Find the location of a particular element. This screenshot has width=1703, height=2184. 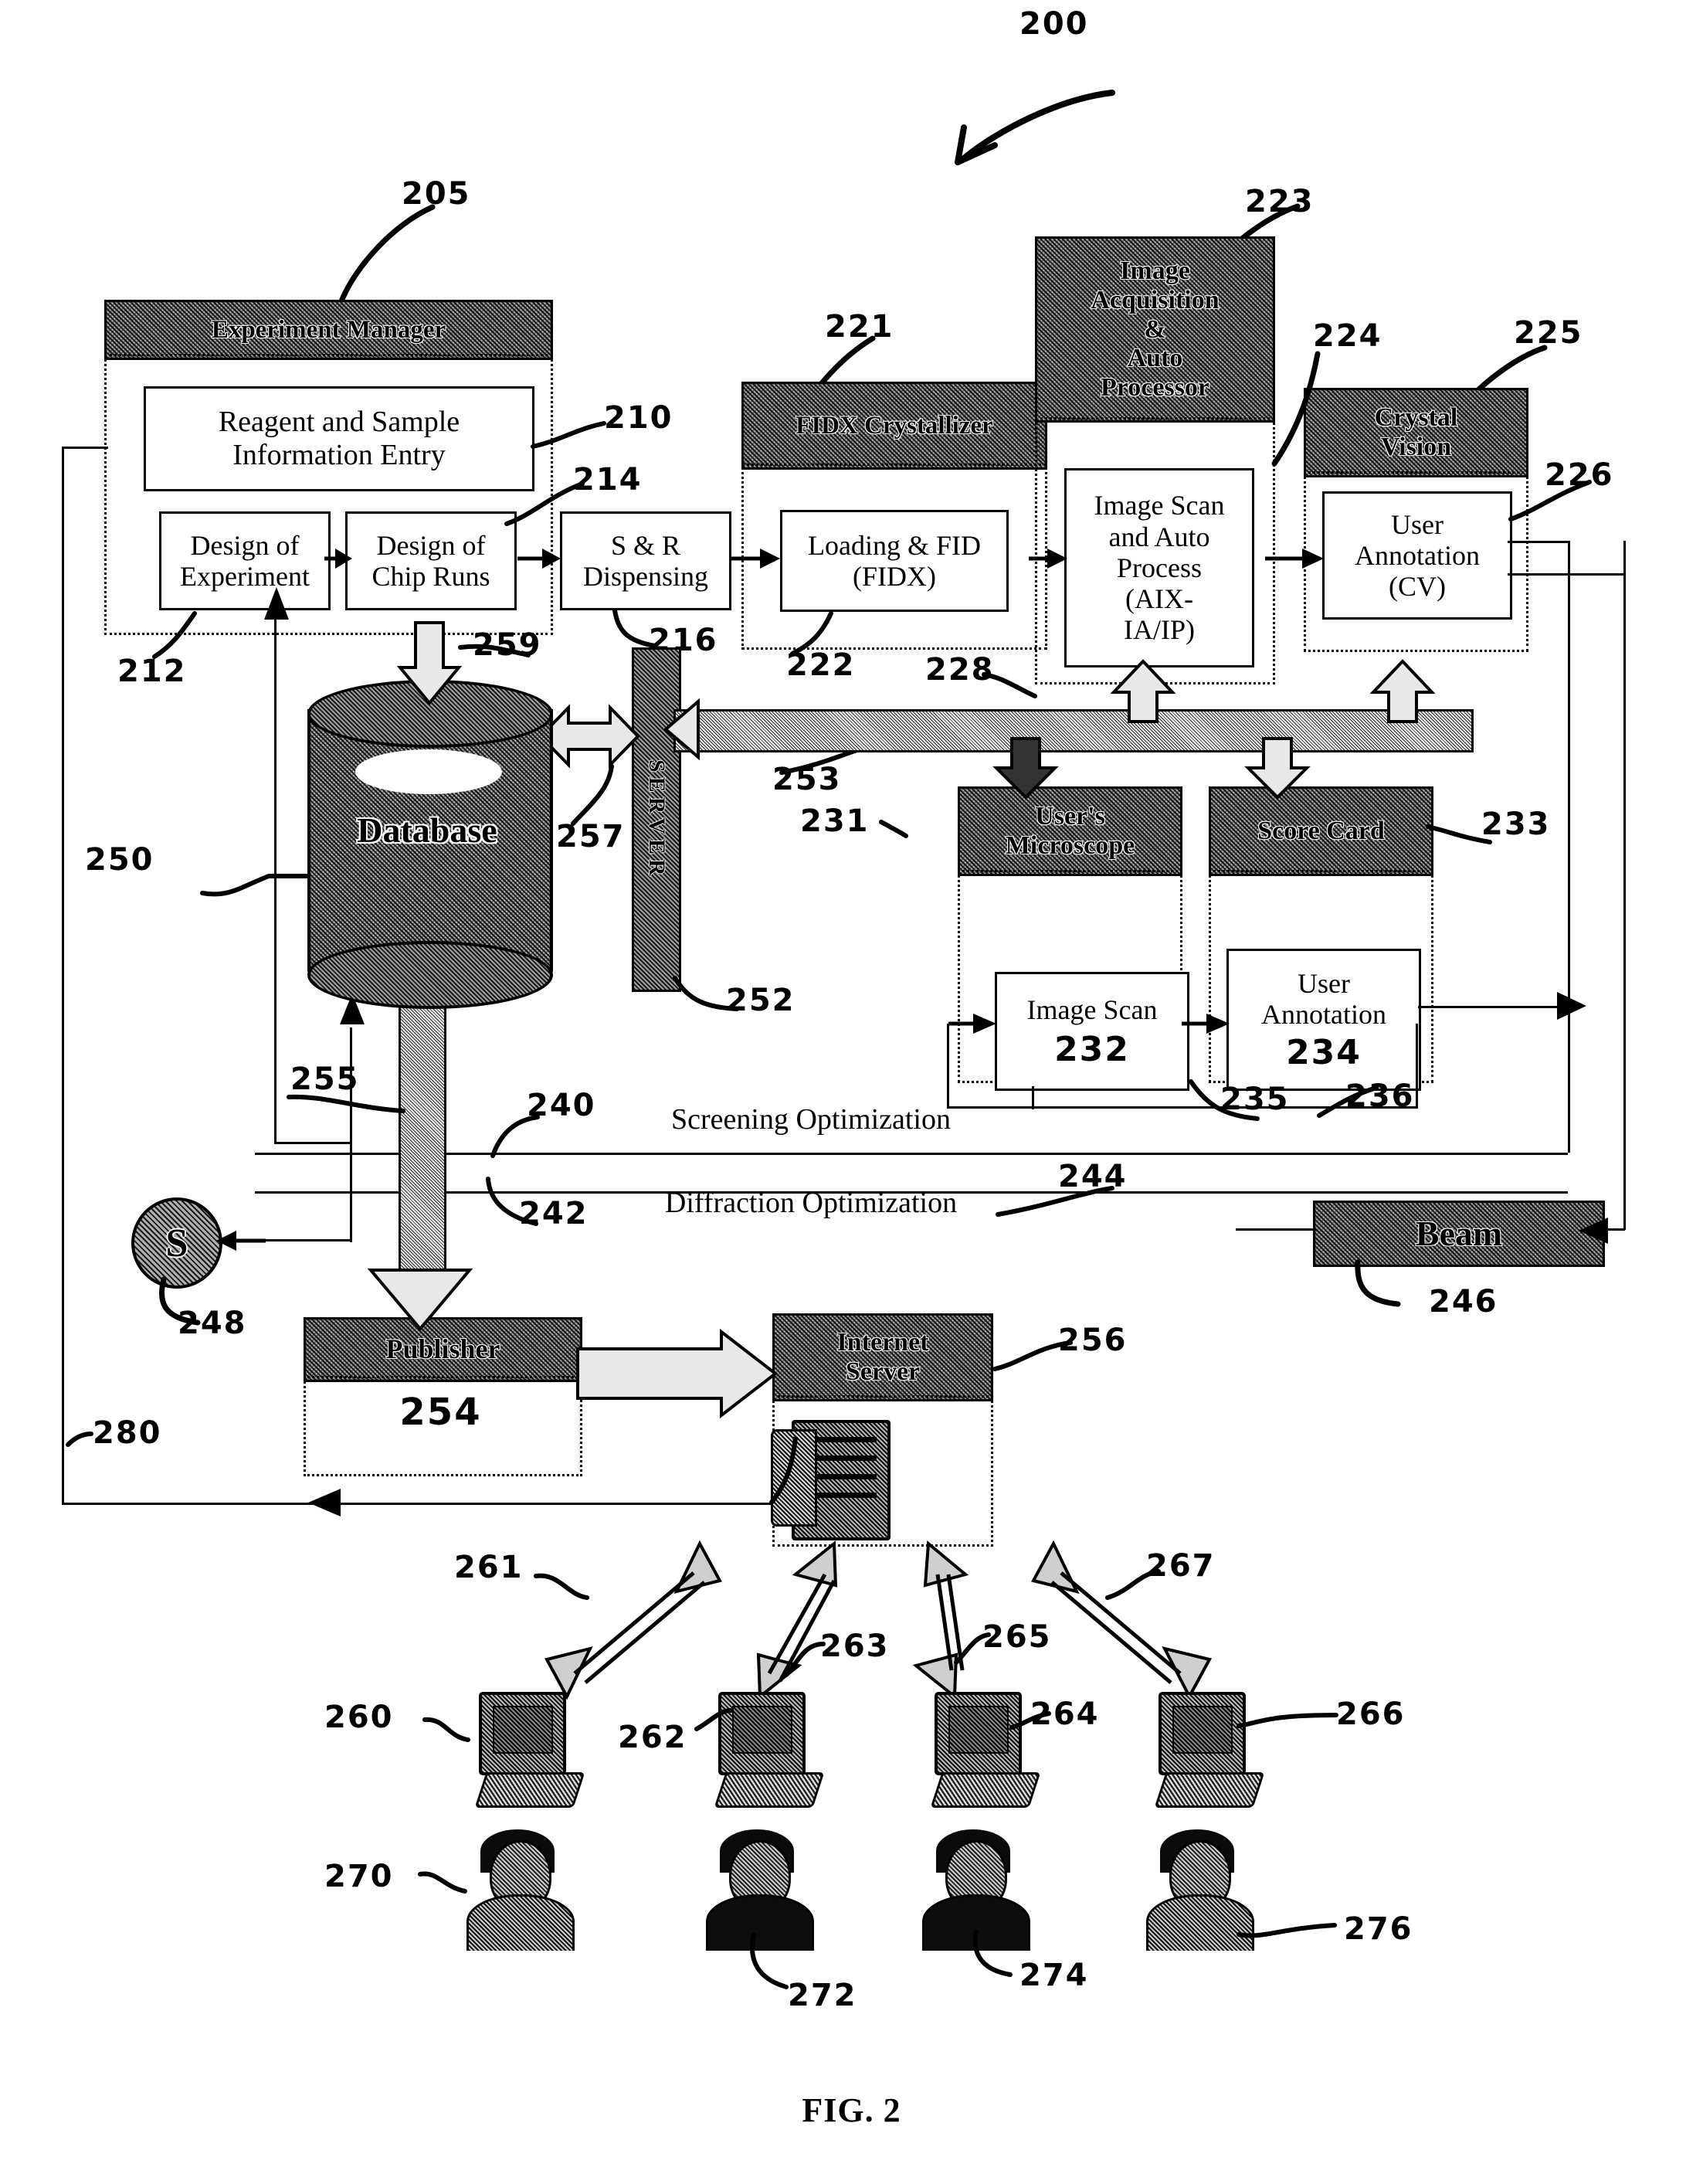

image-acq-line-1: Image is located at coordinates (1155, 271).